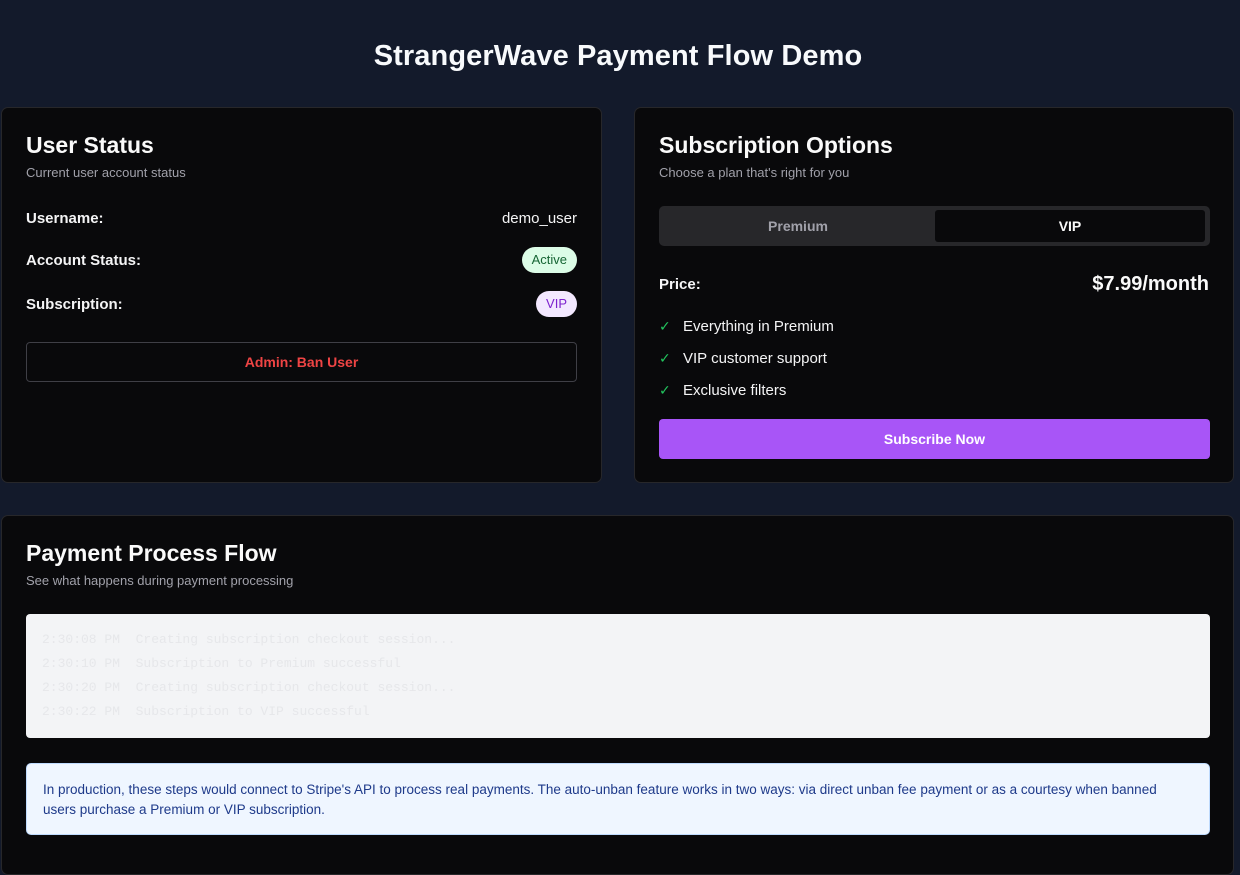  Describe the element at coordinates (758, 326) in the screenshot. I see `feature-text: Everything in Premium` at that location.